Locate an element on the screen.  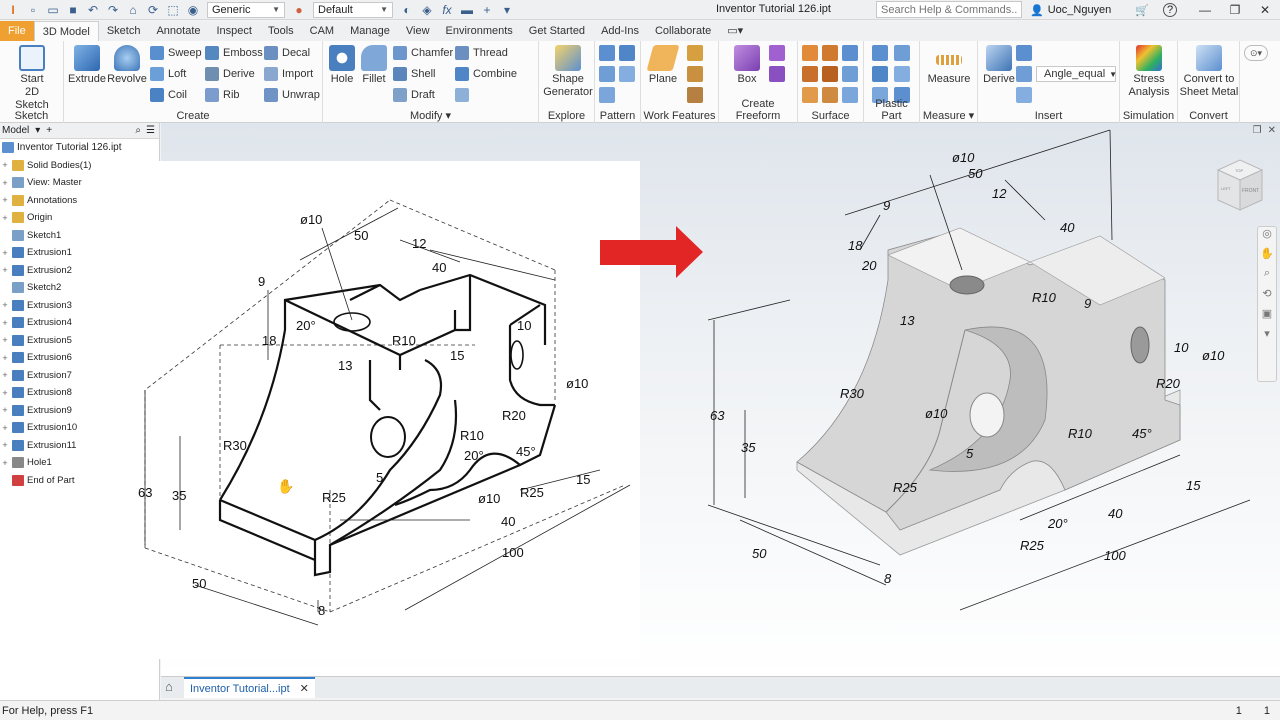
ilogic-icon: ▬ is located at coordinates (467, 10).